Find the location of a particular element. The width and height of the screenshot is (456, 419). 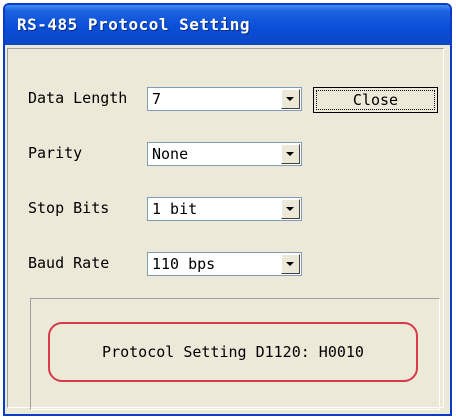

title-bar: RS-485 Protocol Setting is located at coordinates (227, 25).